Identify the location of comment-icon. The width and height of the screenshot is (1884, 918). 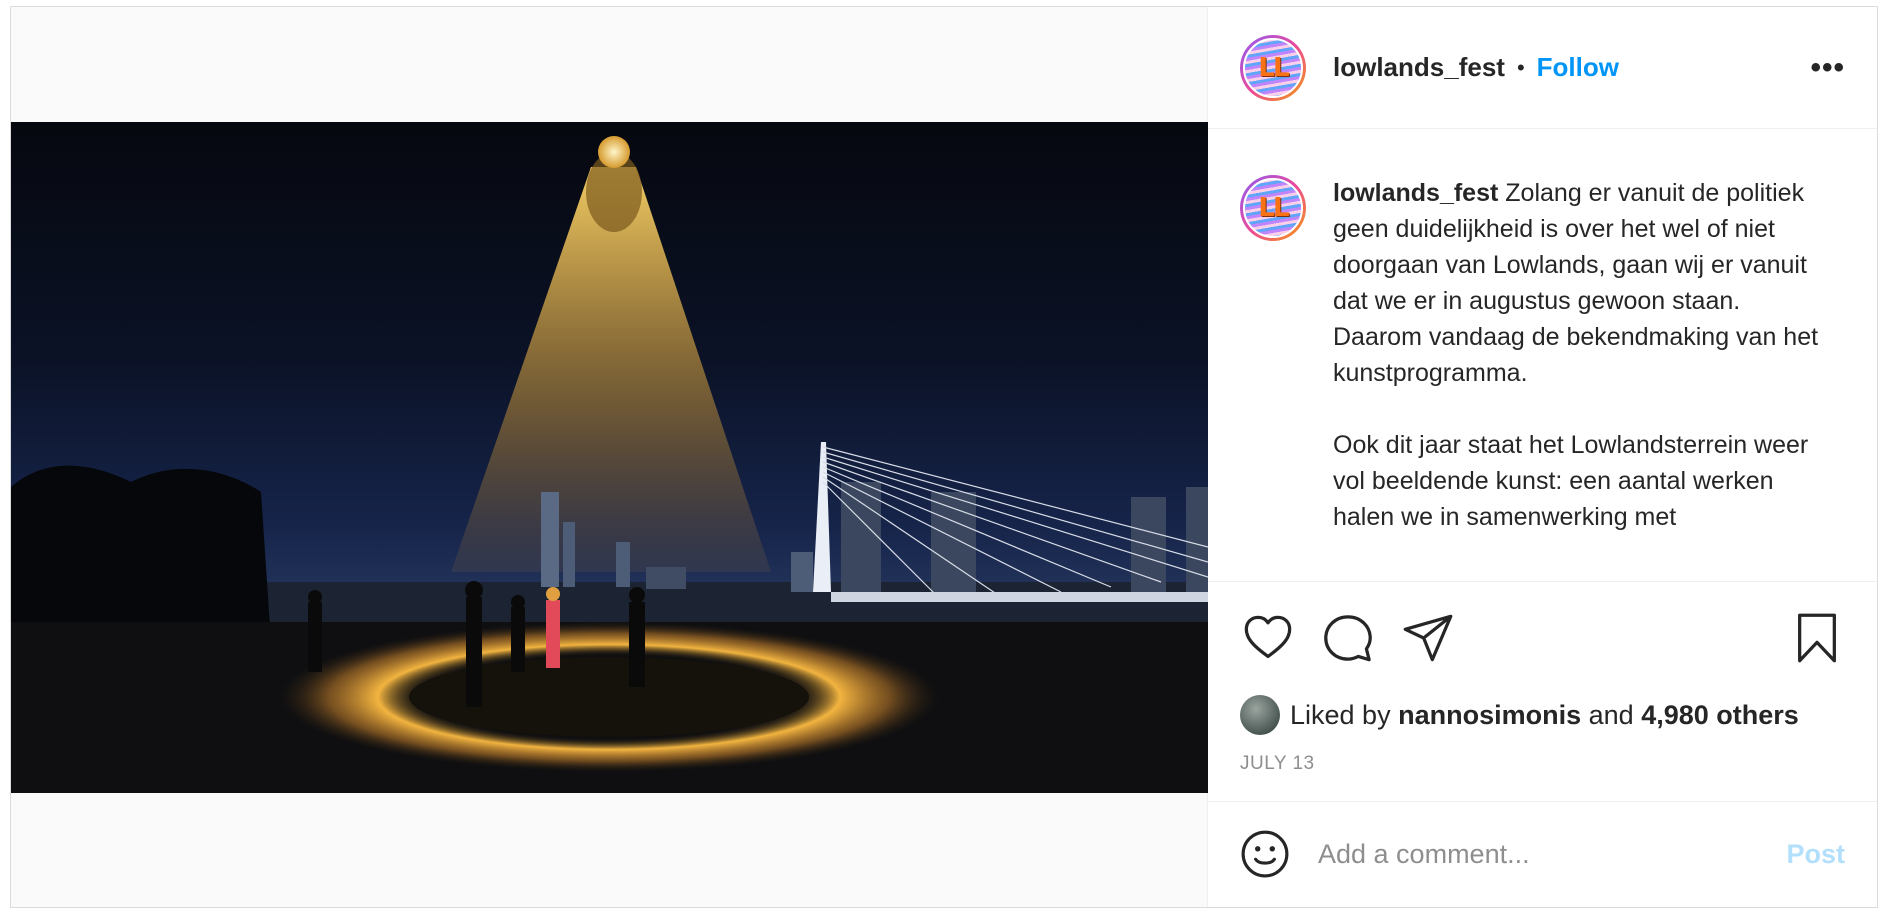
(1348, 638).